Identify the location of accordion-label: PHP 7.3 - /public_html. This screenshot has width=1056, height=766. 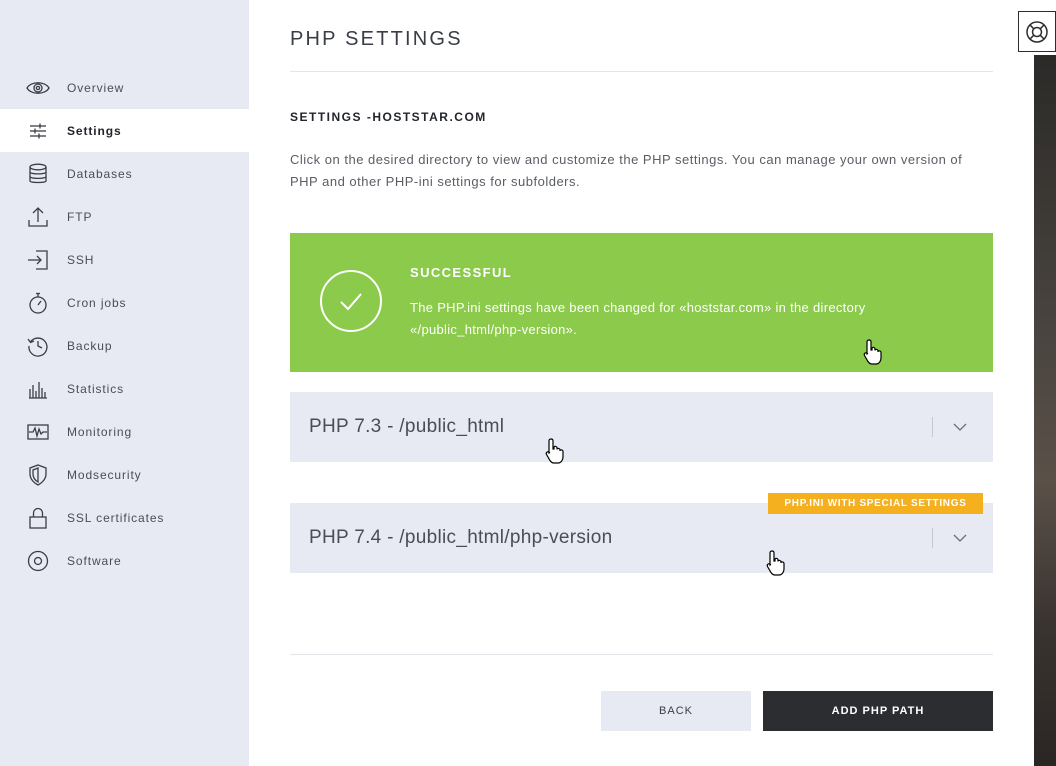
(407, 426).